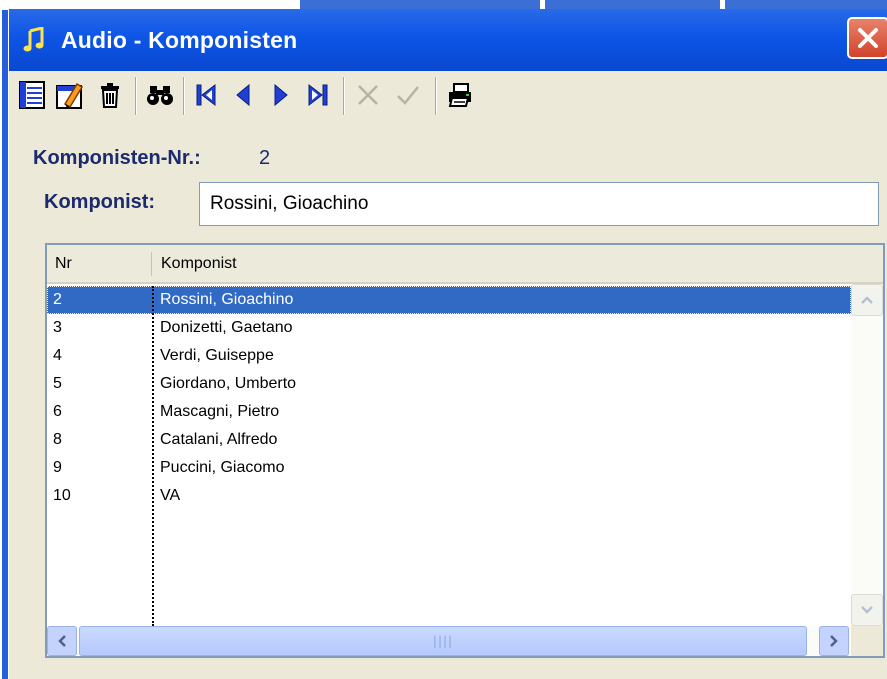 The height and width of the screenshot is (679, 887). Describe the element at coordinates (117, 158) in the screenshot. I see `komponisten-nr-label: Komponisten-Nr.:` at that location.